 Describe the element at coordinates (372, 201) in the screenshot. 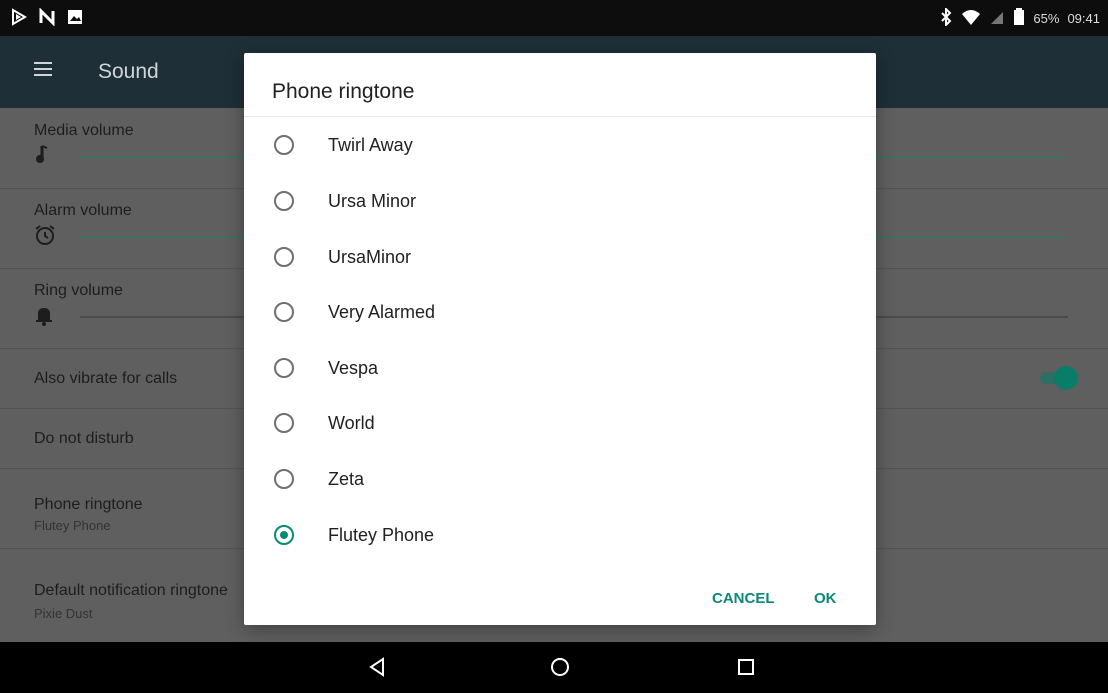

I see `ringtone-option-label: Ursa Minor` at that location.